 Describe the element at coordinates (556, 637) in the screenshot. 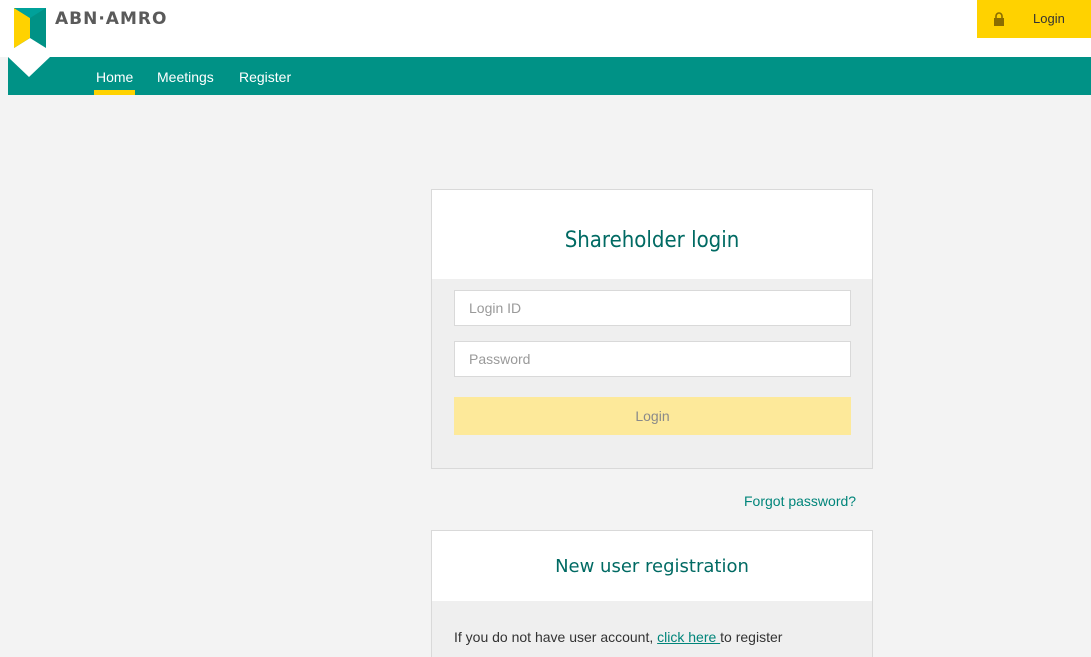

I see `registration-text-before: If you do not have user account,` at that location.